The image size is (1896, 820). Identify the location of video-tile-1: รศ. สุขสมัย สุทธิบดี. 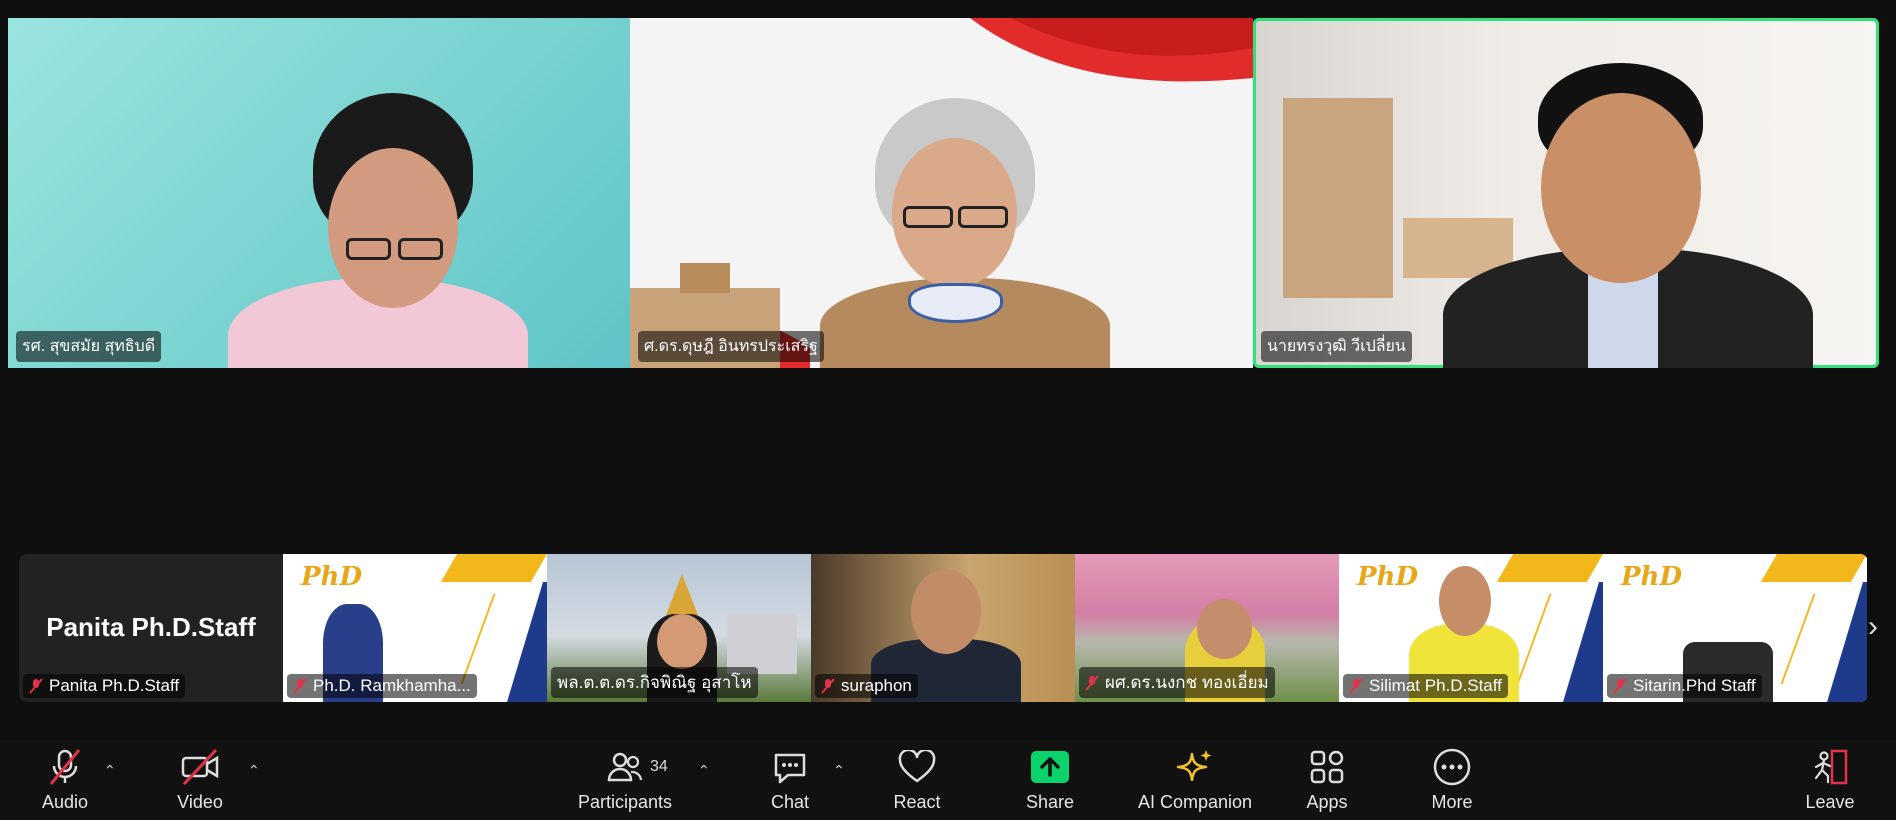
(319, 193).